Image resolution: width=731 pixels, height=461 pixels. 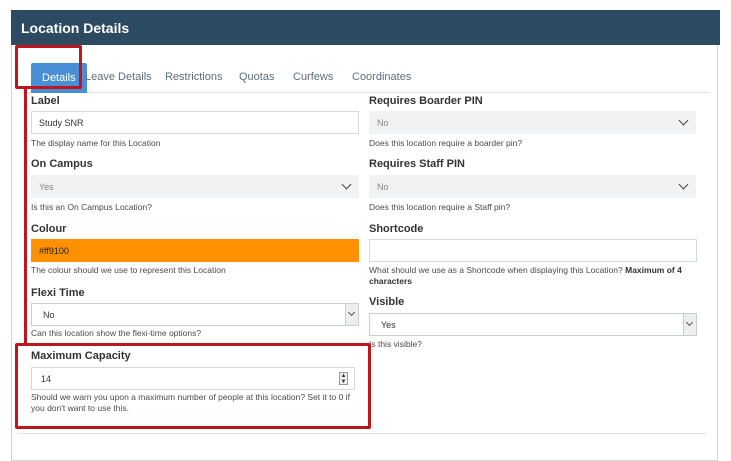 What do you see at coordinates (383, 123) in the screenshot?
I see `boarder-pin-value: No` at bounding box center [383, 123].